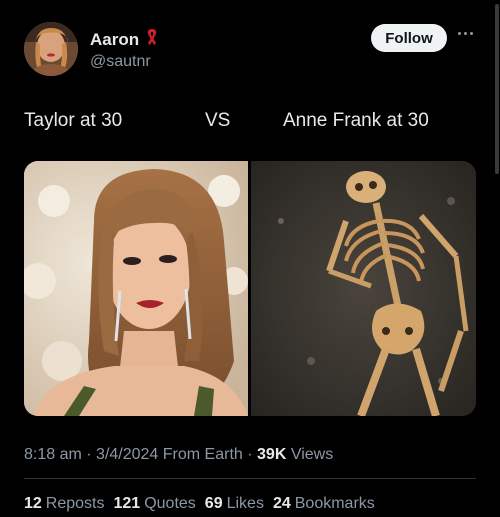  Describe the element at coordinates (127, 454) in the screenshot. I see `tweet-date: 3/4/2024` at that location.